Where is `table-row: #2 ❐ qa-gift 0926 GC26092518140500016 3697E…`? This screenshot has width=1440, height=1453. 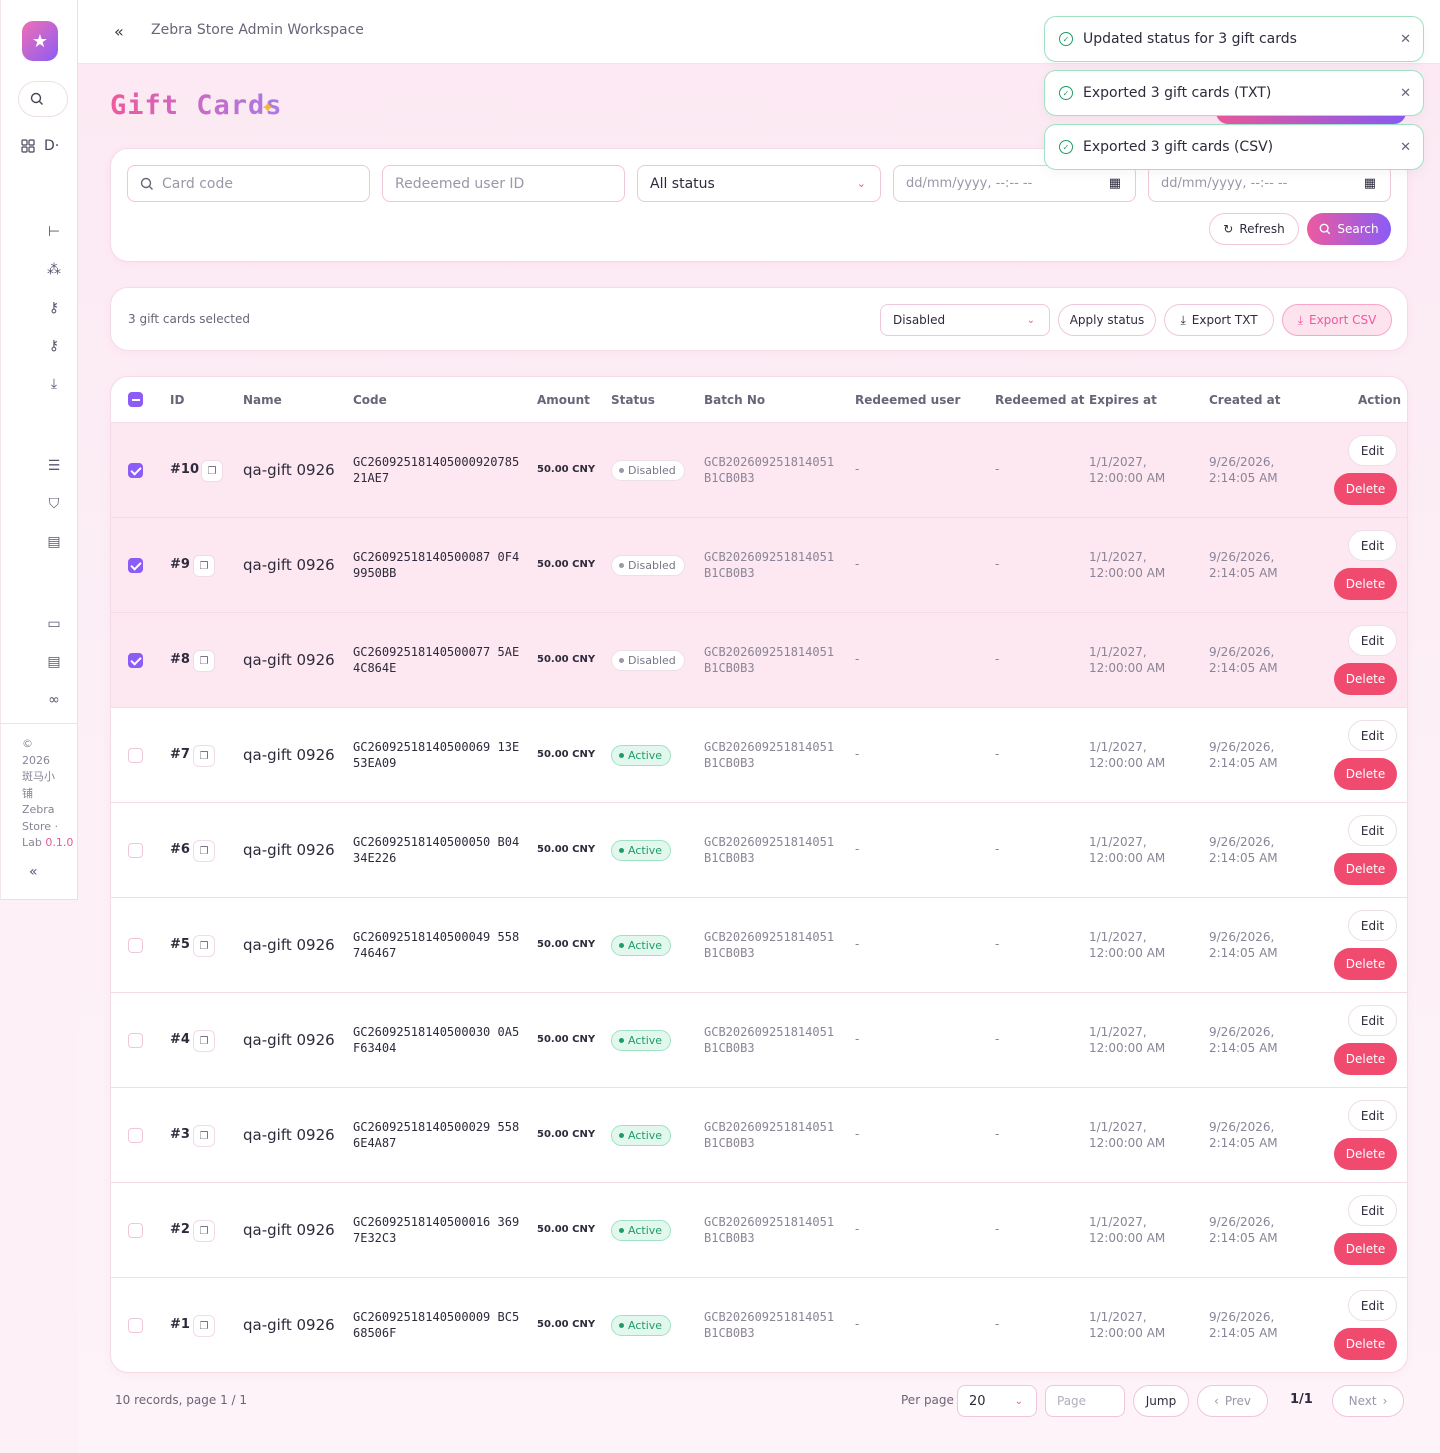 table-row: #2 ❐ qa-gift 0926 GC26092518140500016 3697E… is located at coordinates (759, 1230).